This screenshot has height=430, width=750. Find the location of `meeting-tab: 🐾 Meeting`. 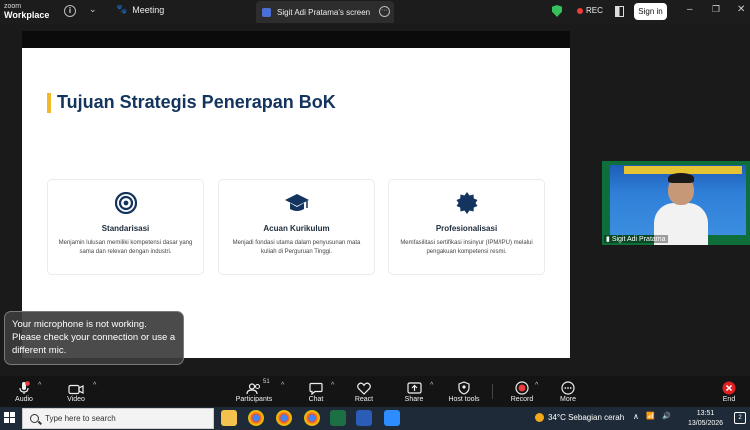

meeting-tab: 🐾 Meeting is located at coordinates (140, 9).